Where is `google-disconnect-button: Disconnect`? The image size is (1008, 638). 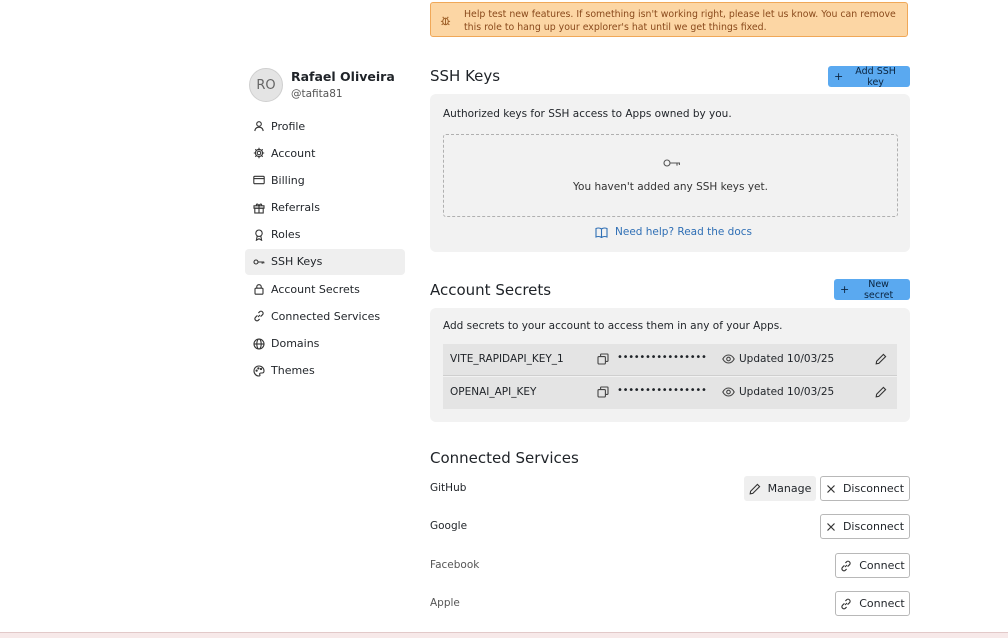
google-disconnect-button: Disconnect is located at coordinates (865, 526).